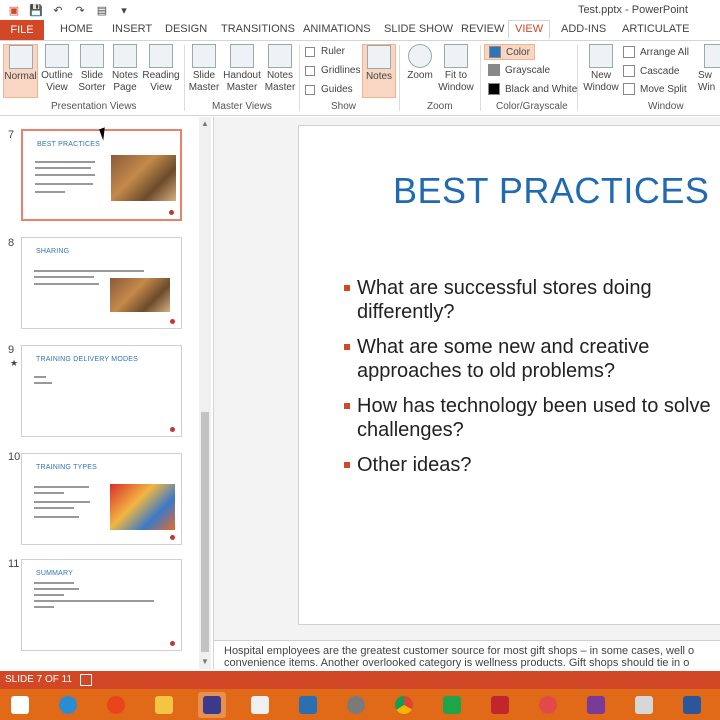 The image size is (720, 720). I want to click on redo-icon: ↷, so click(80, 10).